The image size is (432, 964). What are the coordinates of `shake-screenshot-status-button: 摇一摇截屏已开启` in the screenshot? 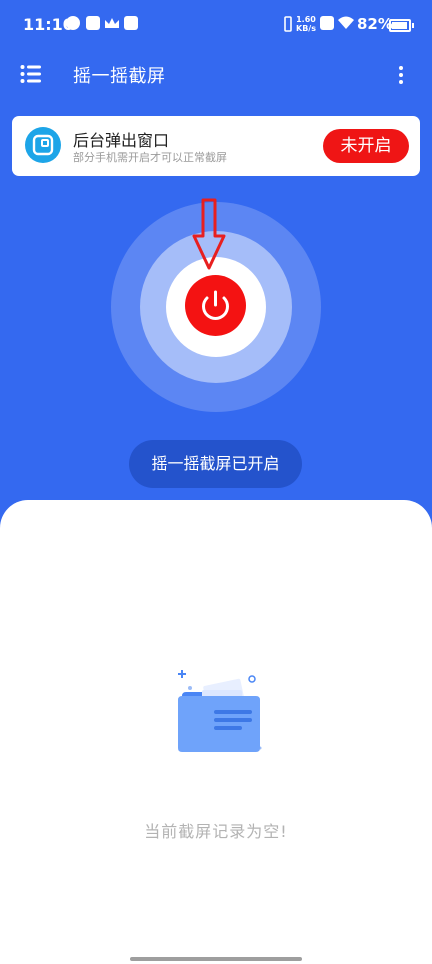 It's located at (215, 464).